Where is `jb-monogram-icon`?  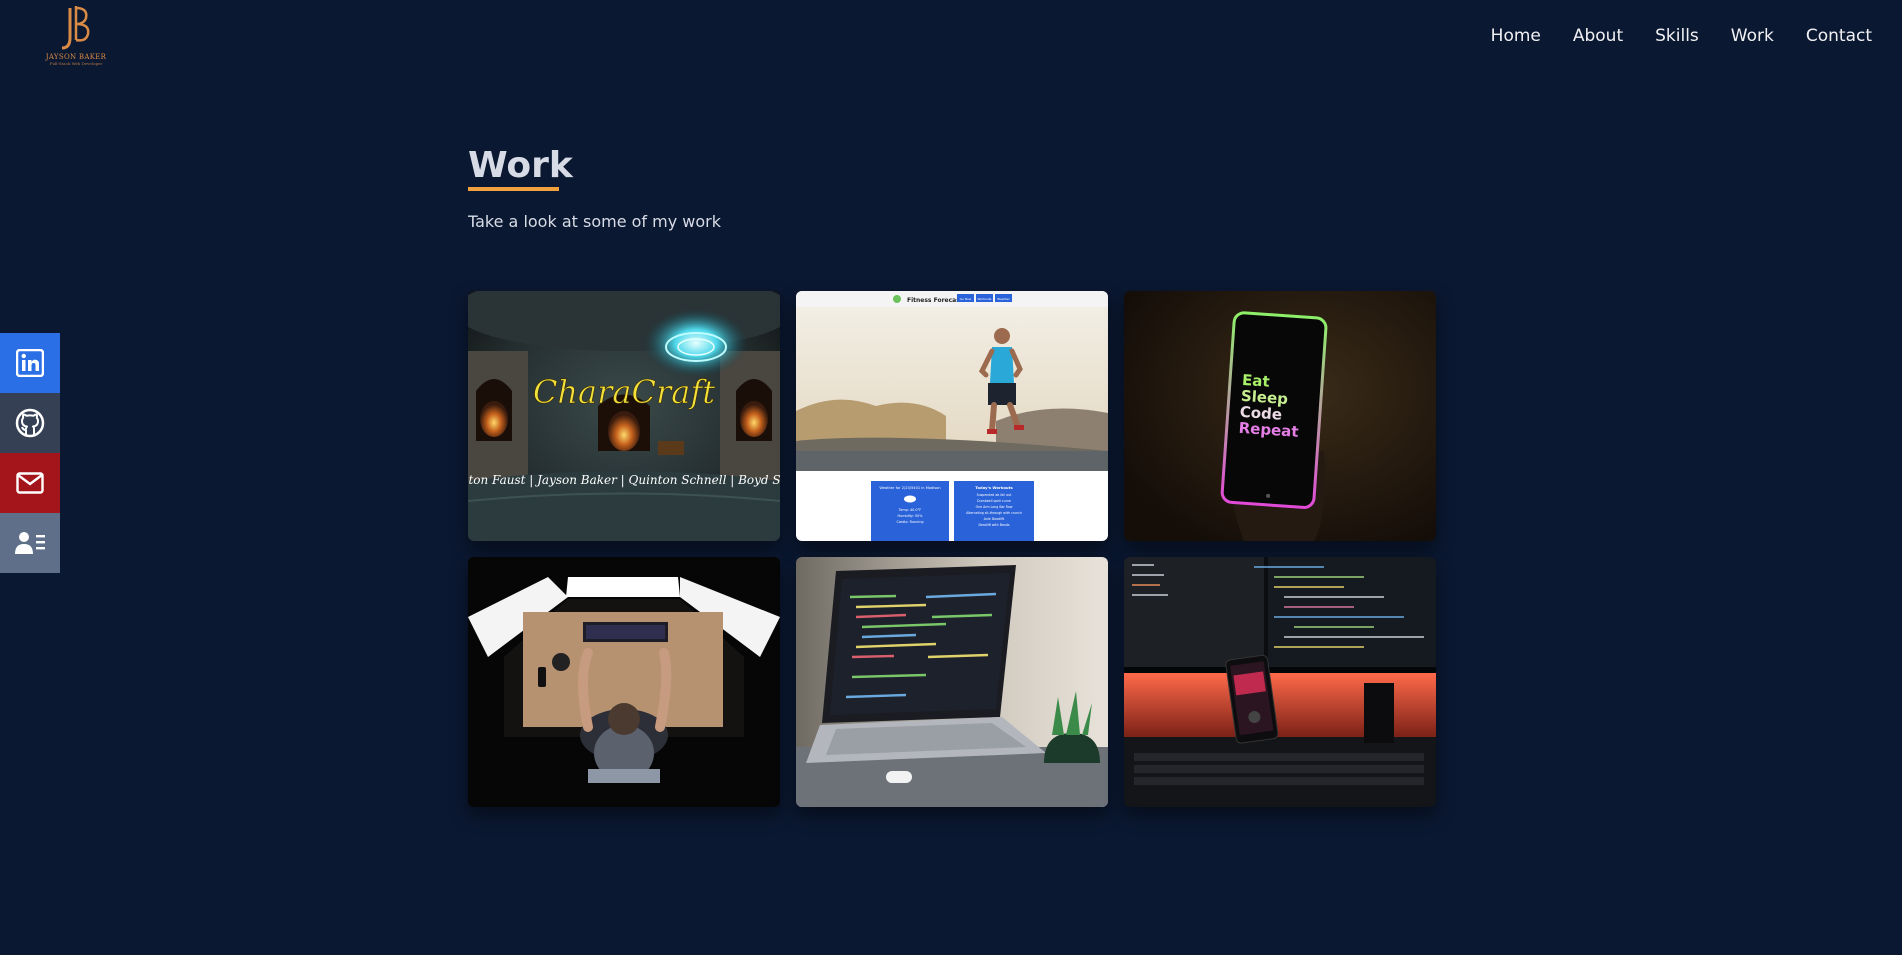 jb-monogram-icon is located at coordinates (75, 28).